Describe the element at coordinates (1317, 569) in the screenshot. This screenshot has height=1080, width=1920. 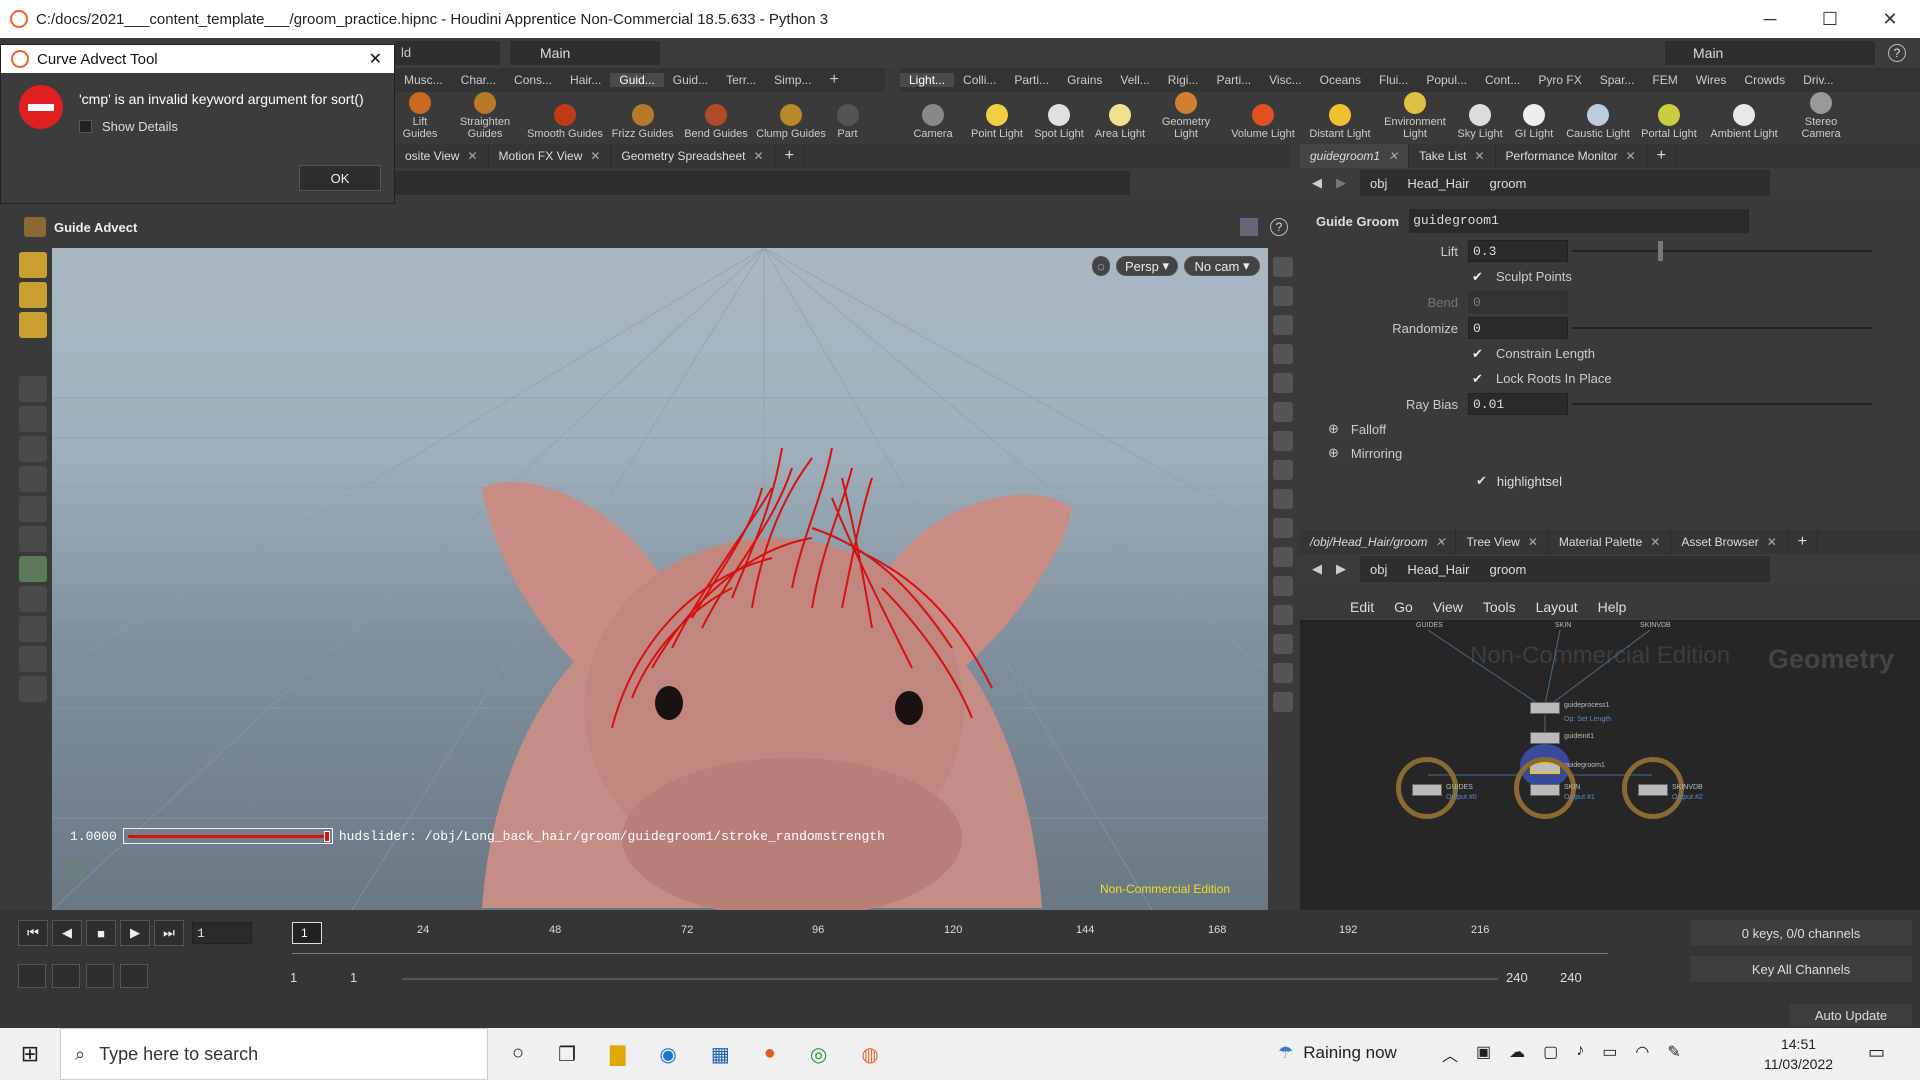
I see `back-arrow-icon: ◀` at that location.